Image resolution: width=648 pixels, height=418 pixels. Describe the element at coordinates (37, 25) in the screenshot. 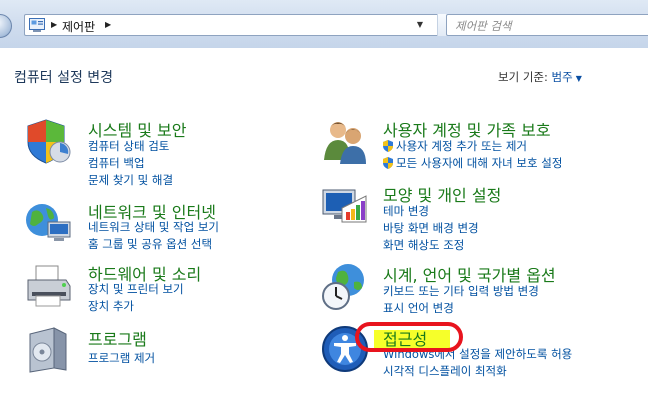

I see `control-panel-icon` at that location.